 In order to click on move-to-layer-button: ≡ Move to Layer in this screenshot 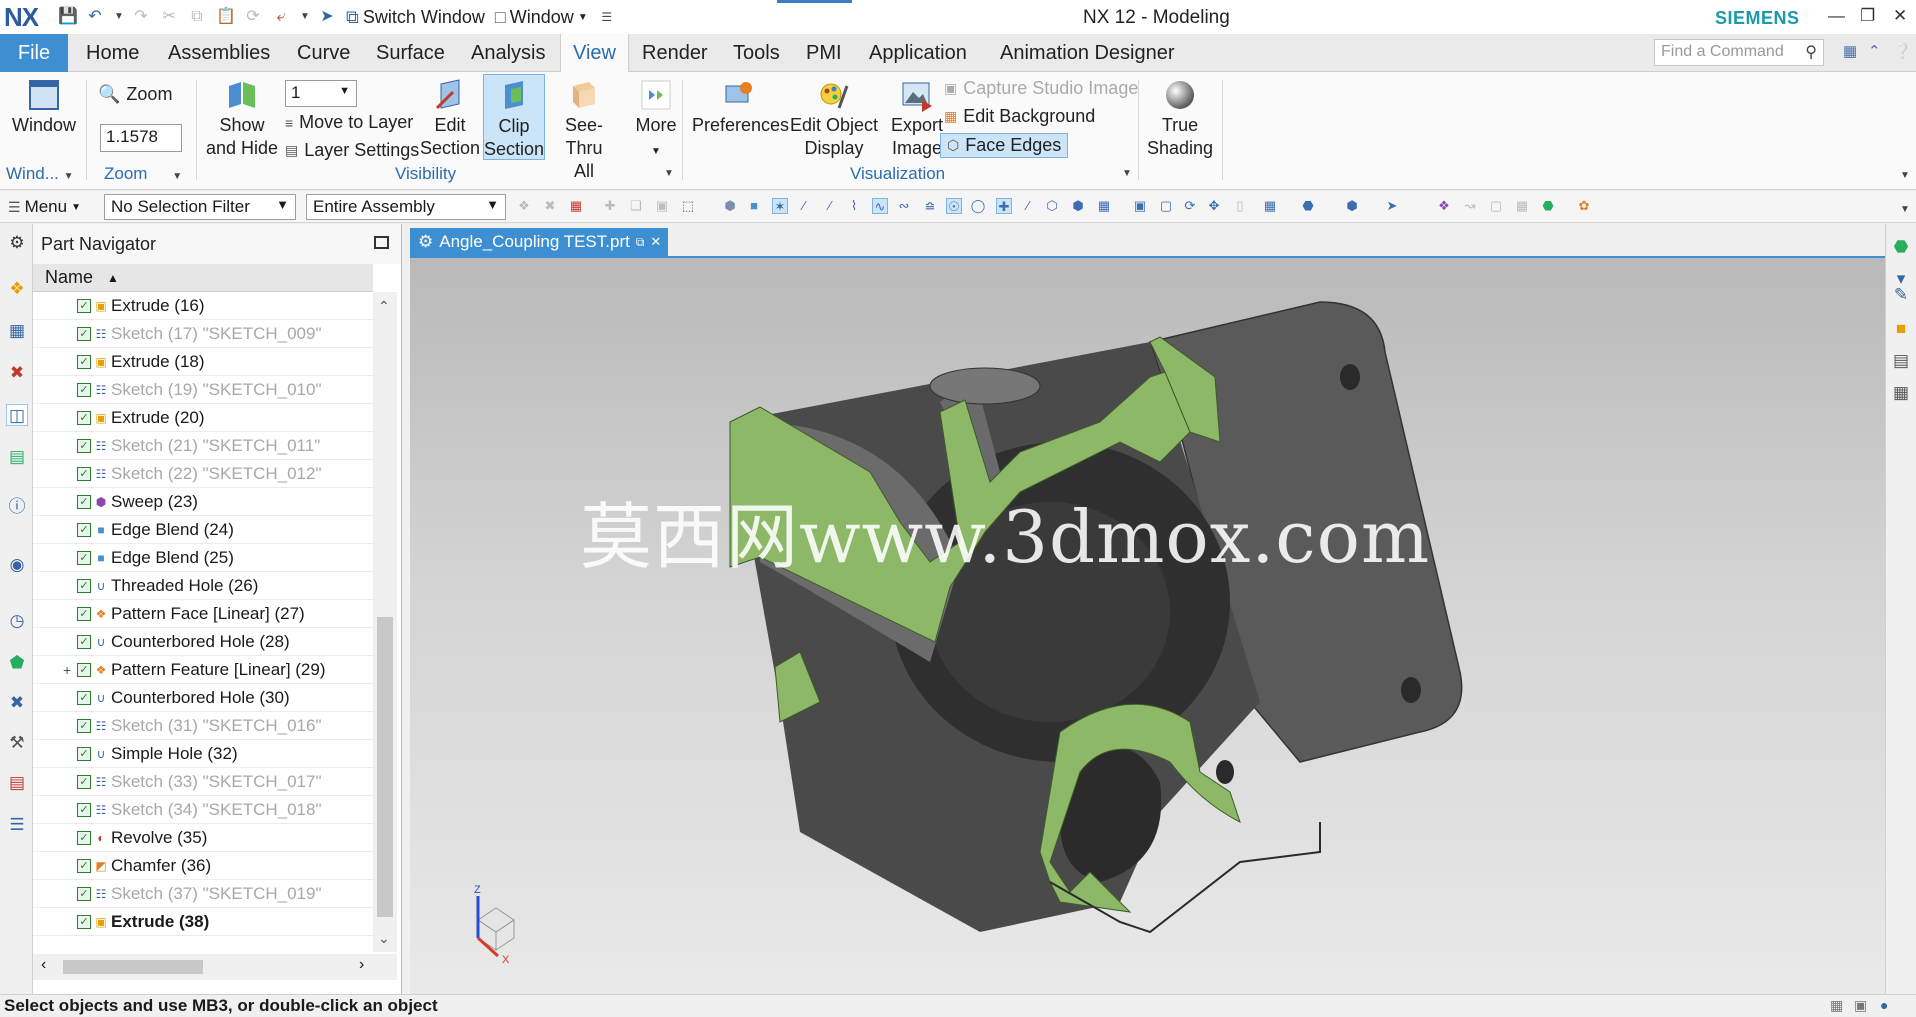, I will do `click(349, 122)`.